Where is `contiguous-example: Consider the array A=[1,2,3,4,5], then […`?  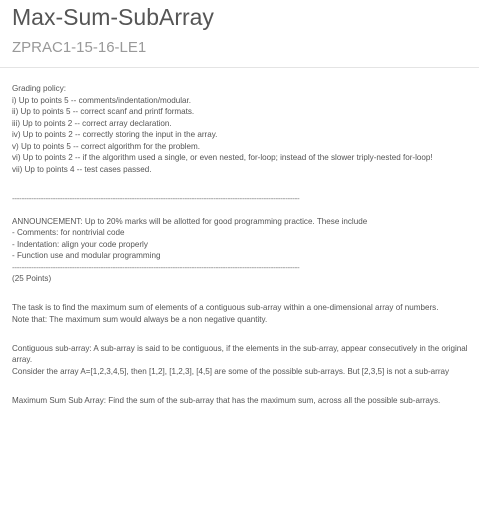
contiguous-example: Consider the array A=[1,2,3,4,5], then [… is located at coordinates (231, 371).